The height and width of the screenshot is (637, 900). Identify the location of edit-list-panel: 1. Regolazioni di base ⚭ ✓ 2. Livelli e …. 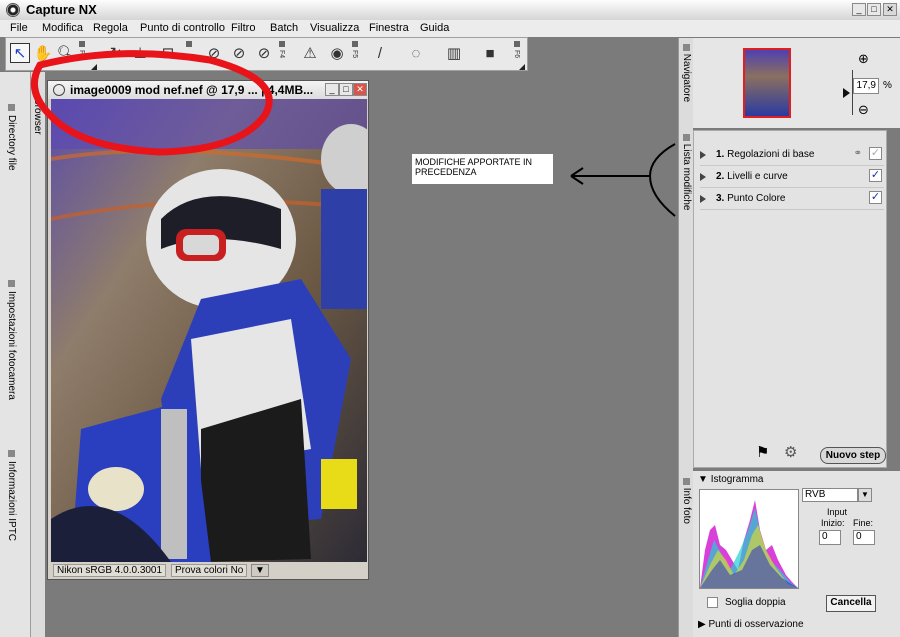
(790, 299).